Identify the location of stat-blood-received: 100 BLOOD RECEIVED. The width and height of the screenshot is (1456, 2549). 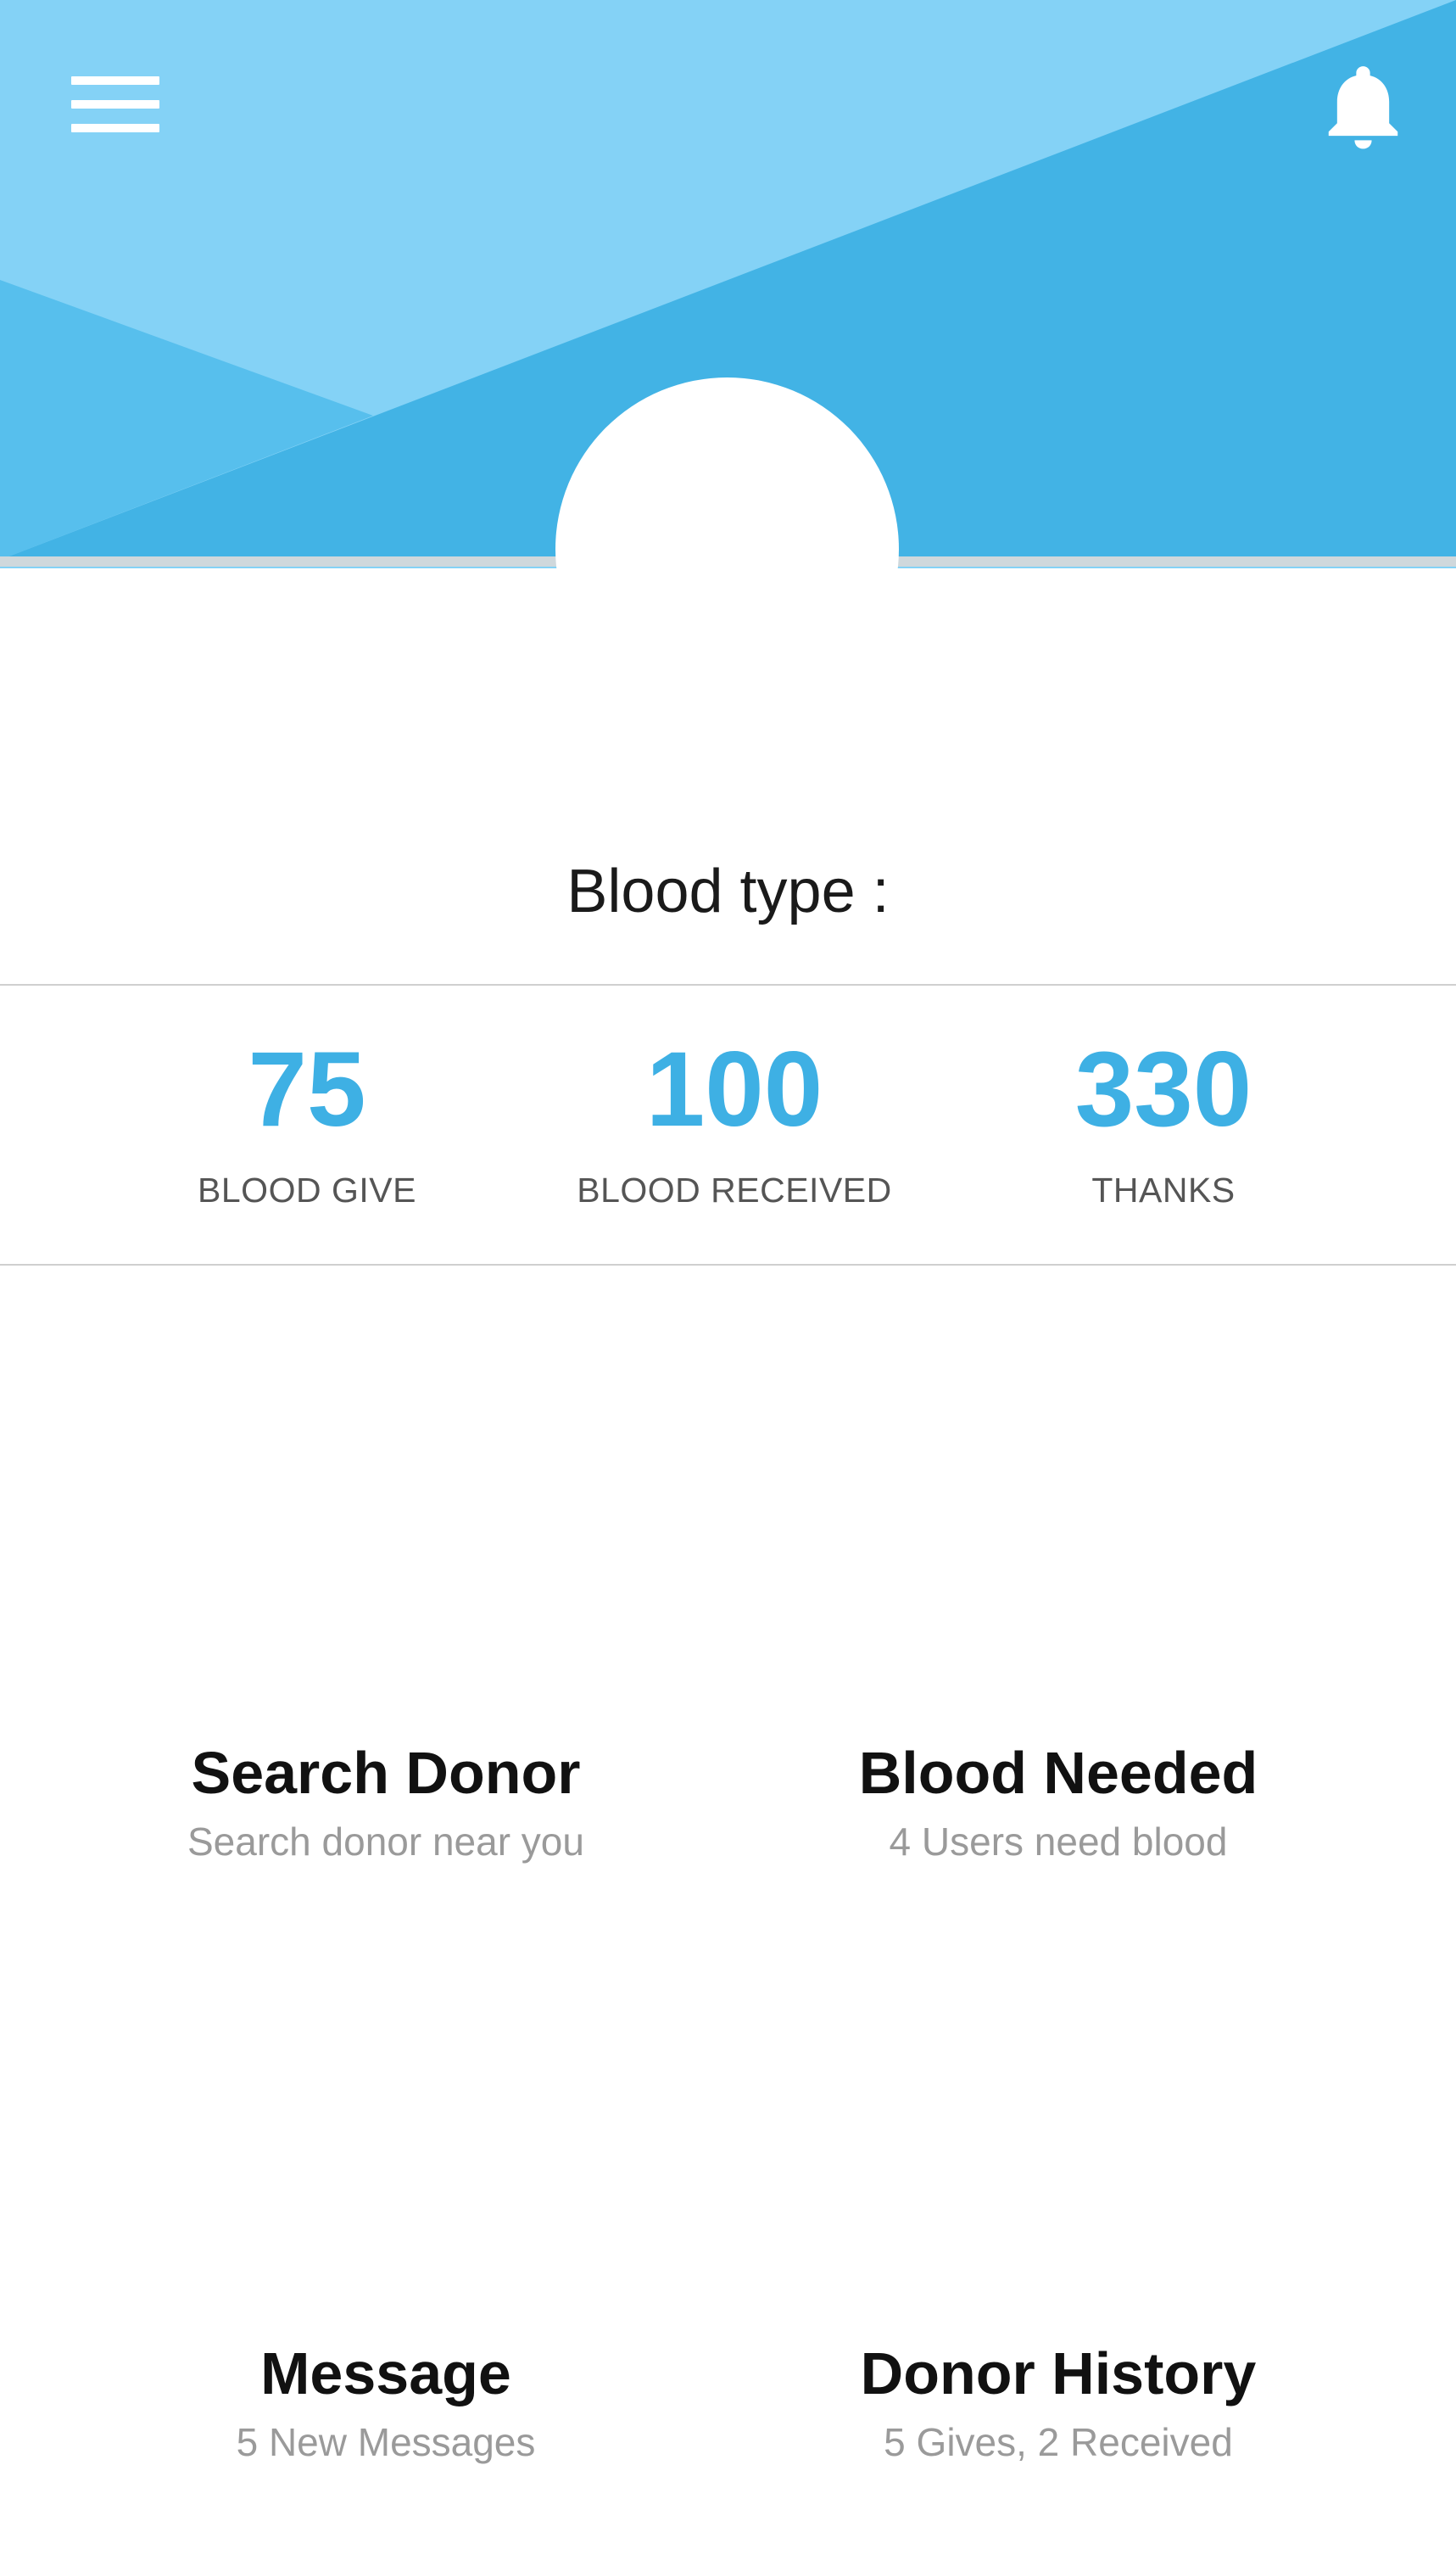
(734, 1122).